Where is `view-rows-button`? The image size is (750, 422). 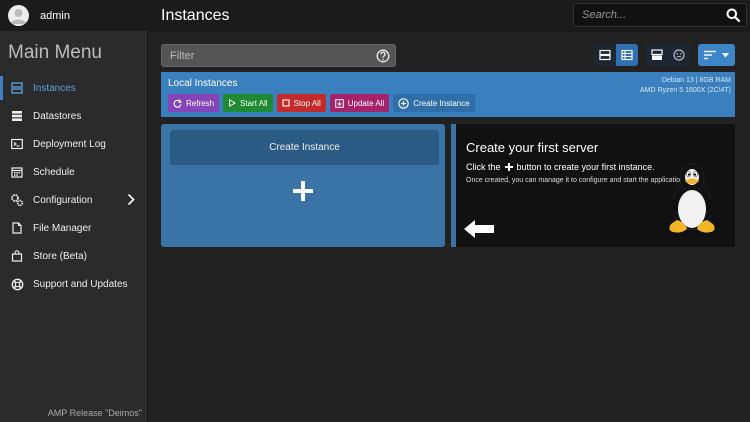
view-rows-button is located at coordinates (605, 55).